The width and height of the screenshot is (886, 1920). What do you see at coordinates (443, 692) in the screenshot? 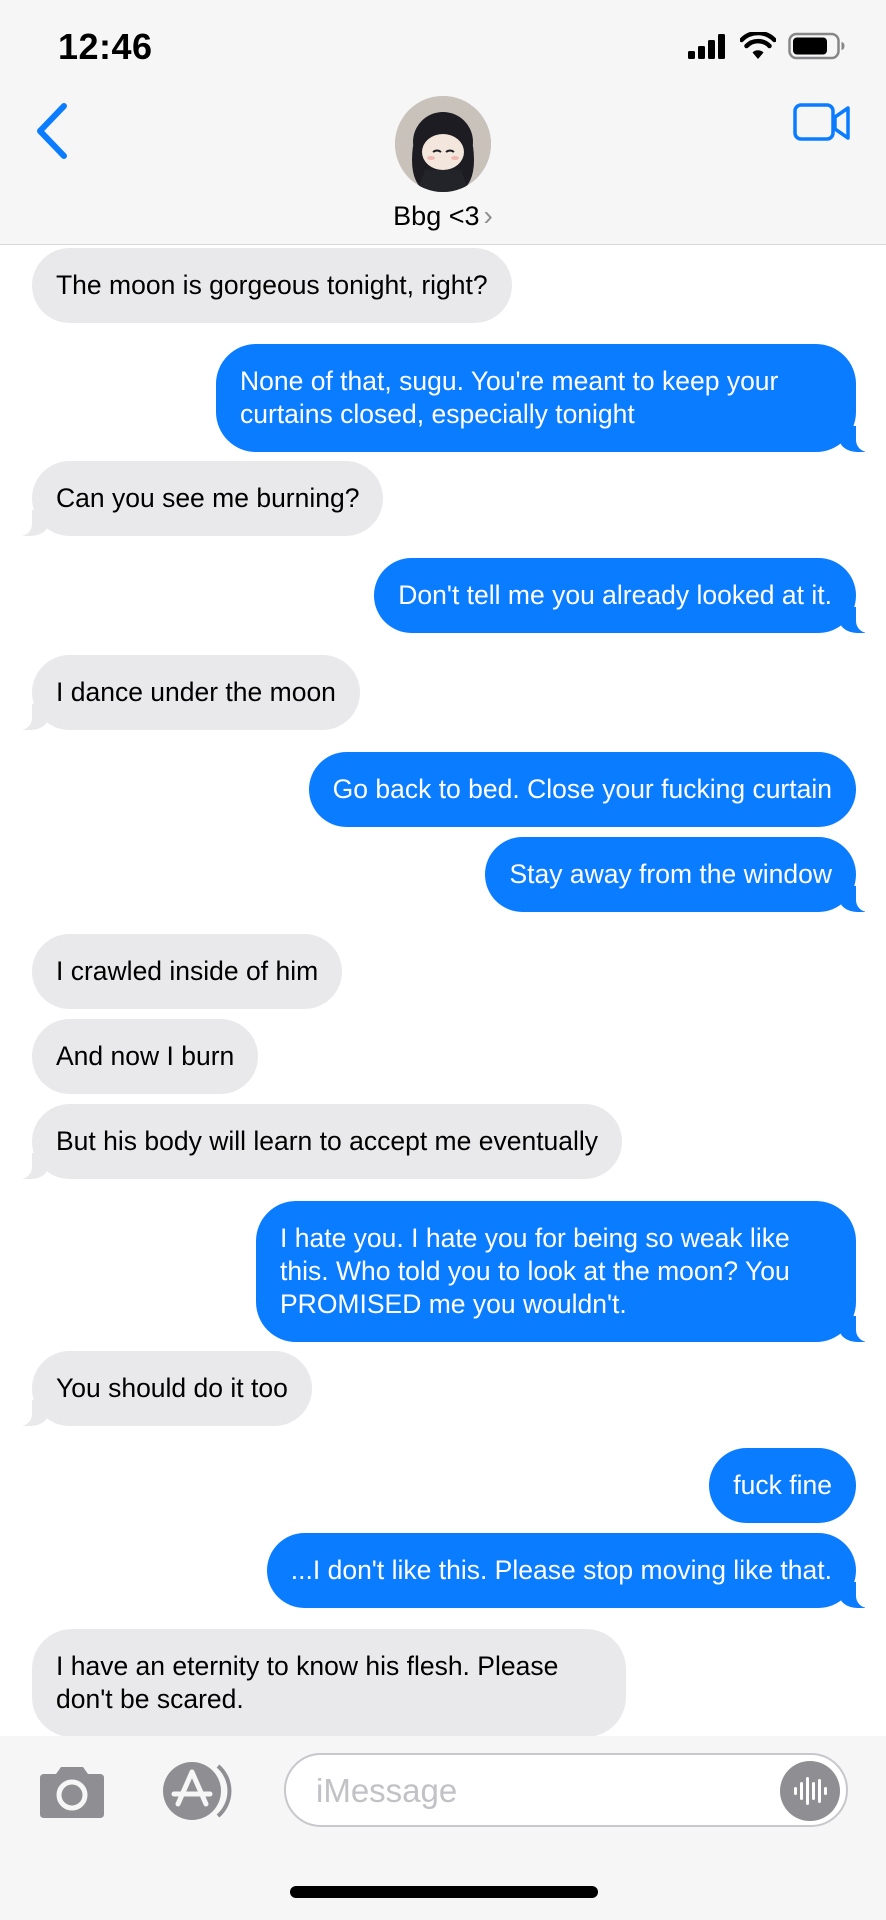
I see `message-received: I dance under the moon` at bounding box center [443, 692].